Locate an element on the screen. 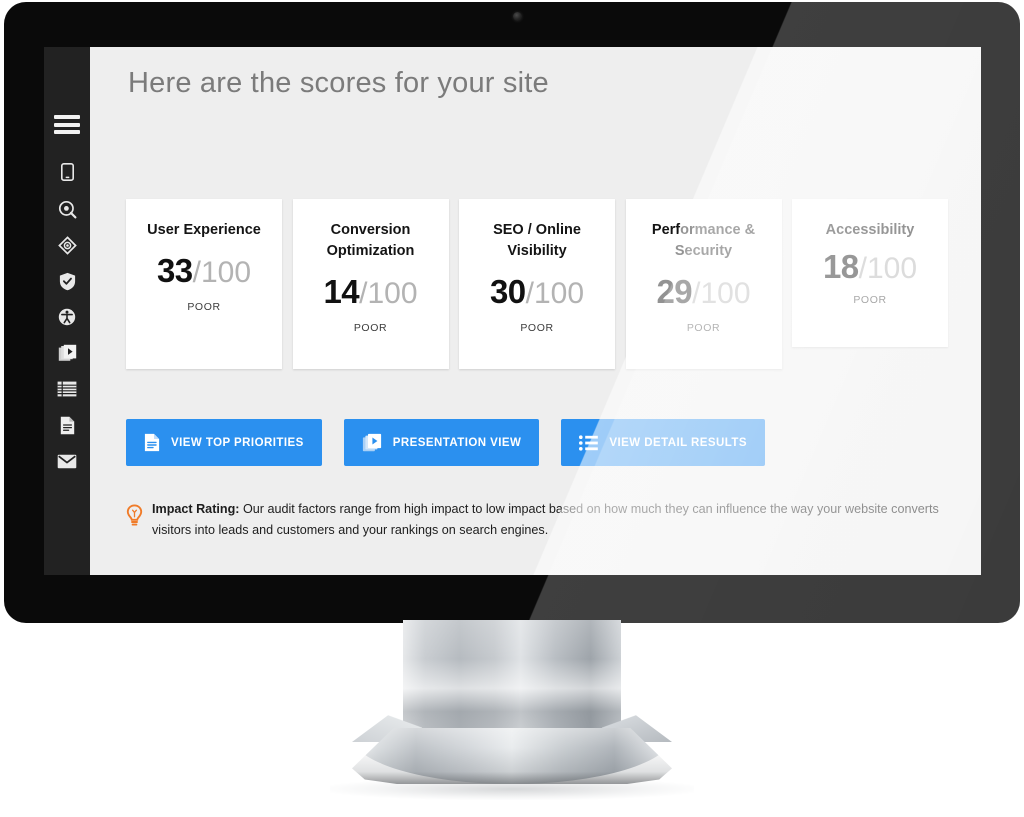  score-card: Accessibility 18/100 POOR is located at coordinates (870, 273).